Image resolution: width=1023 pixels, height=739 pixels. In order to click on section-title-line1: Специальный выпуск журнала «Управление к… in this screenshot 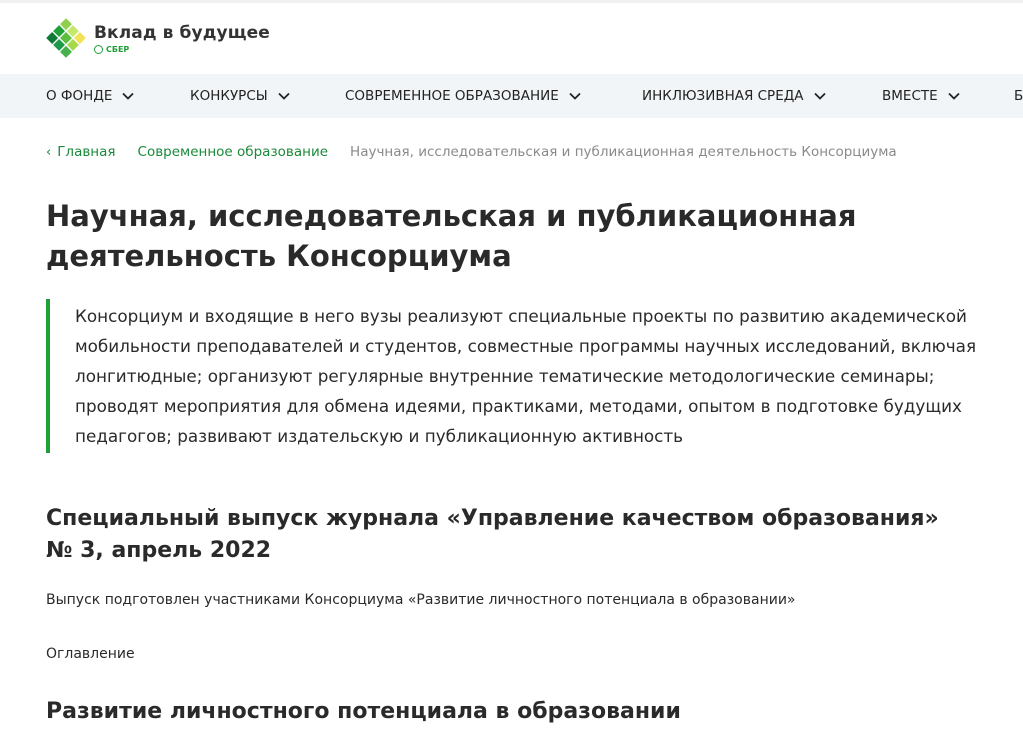, I will do `click(492, 518)`.